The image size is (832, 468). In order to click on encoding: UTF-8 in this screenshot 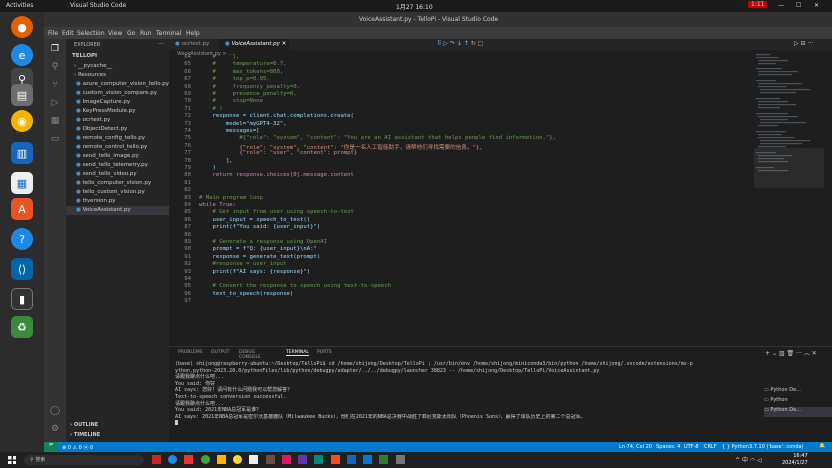, I will do `click(691, 447)`.